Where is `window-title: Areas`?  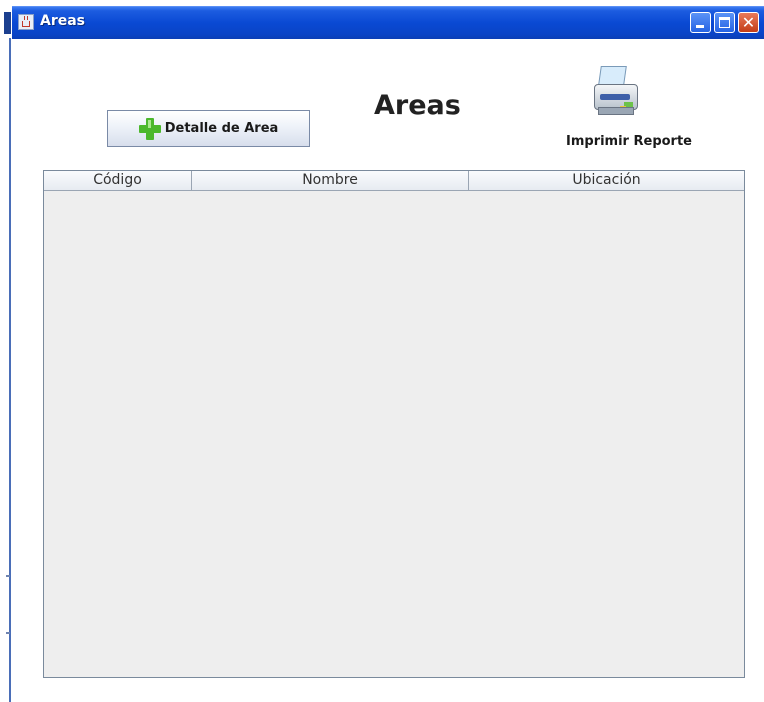
window-title: Areas is located at coordinates (63, 21).